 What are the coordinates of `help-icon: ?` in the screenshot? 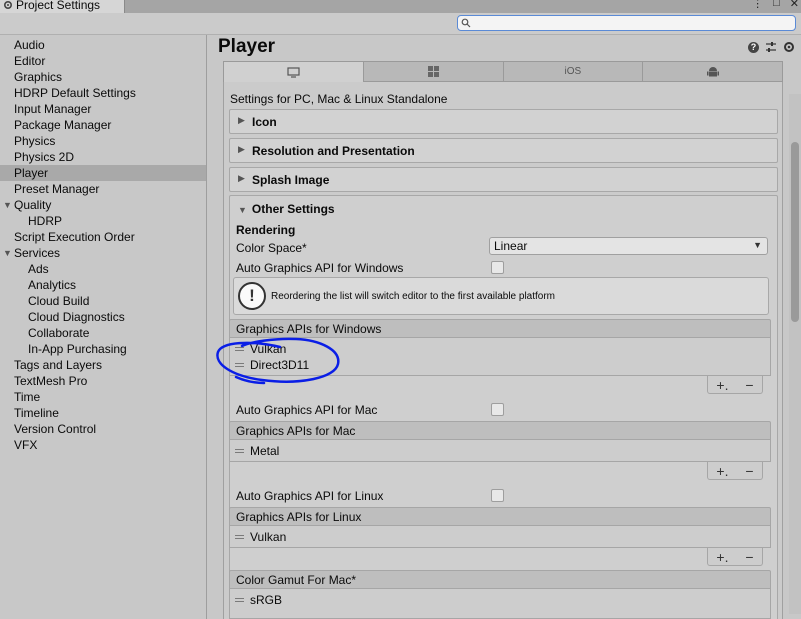 It's located at (753, 47).